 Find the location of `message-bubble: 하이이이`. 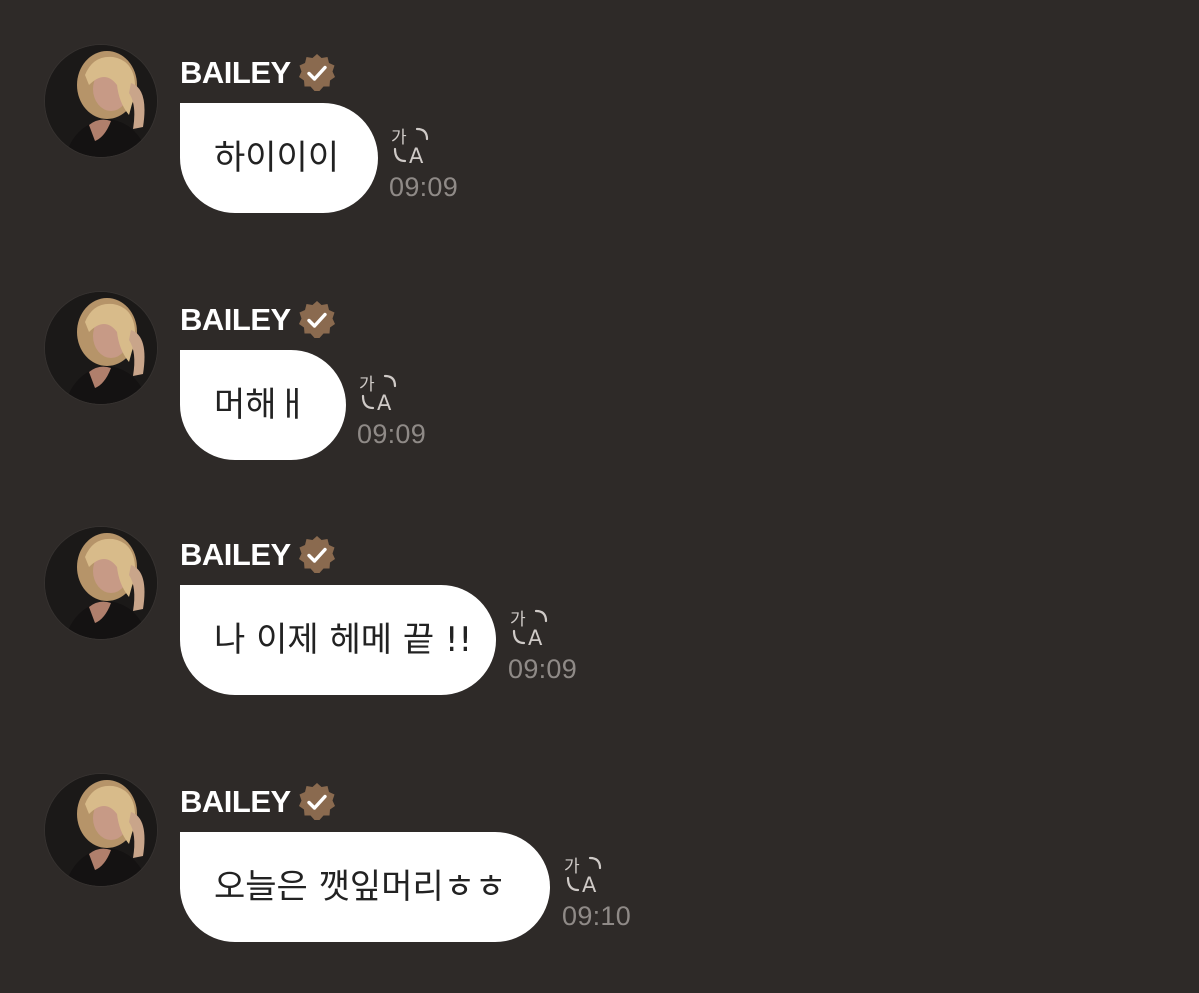

message-bubble: 하이이이 is located at coordinates (279, 158).